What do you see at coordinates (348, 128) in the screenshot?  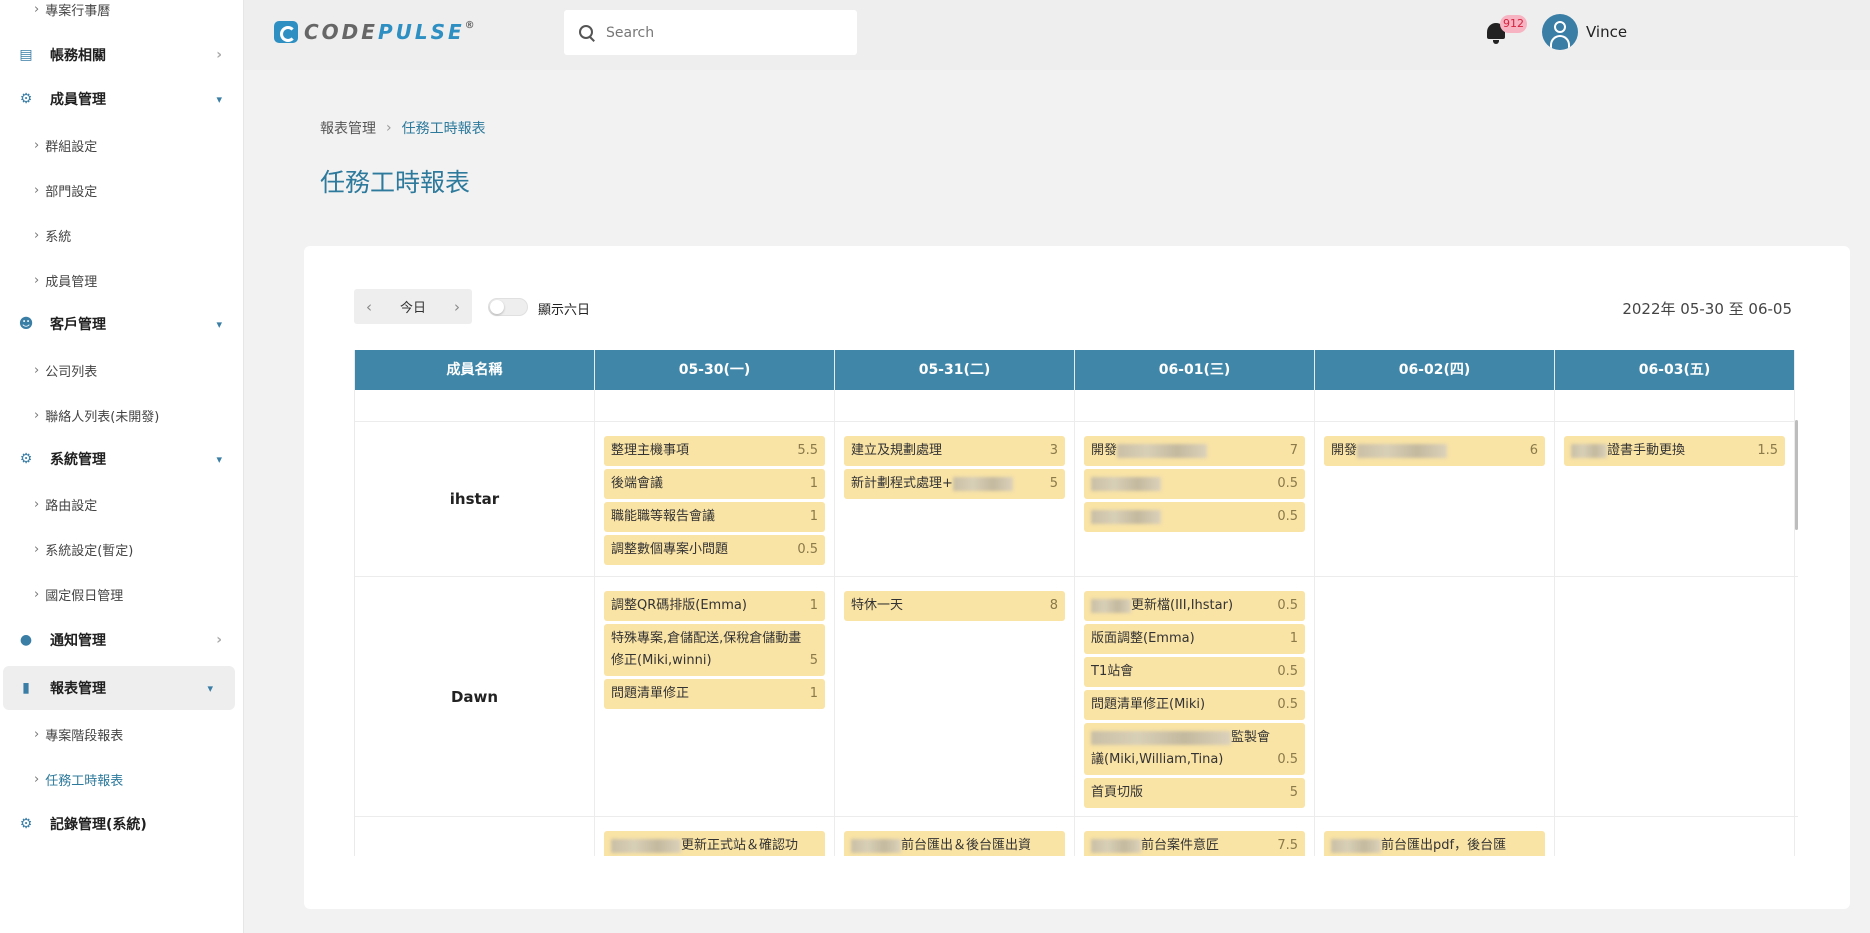 I see `breadcrumb-parent: 報表管理` at bounding box center [348, 128].